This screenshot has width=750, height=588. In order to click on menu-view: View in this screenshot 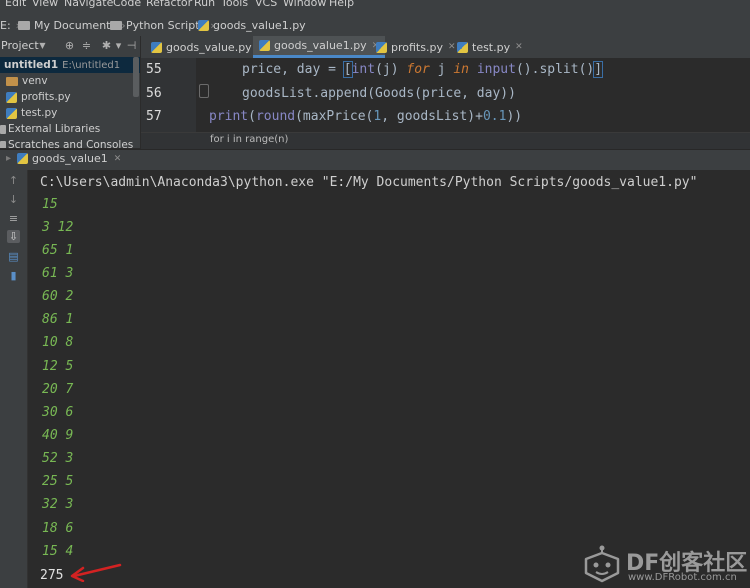, I will do `click(45, 4)`.